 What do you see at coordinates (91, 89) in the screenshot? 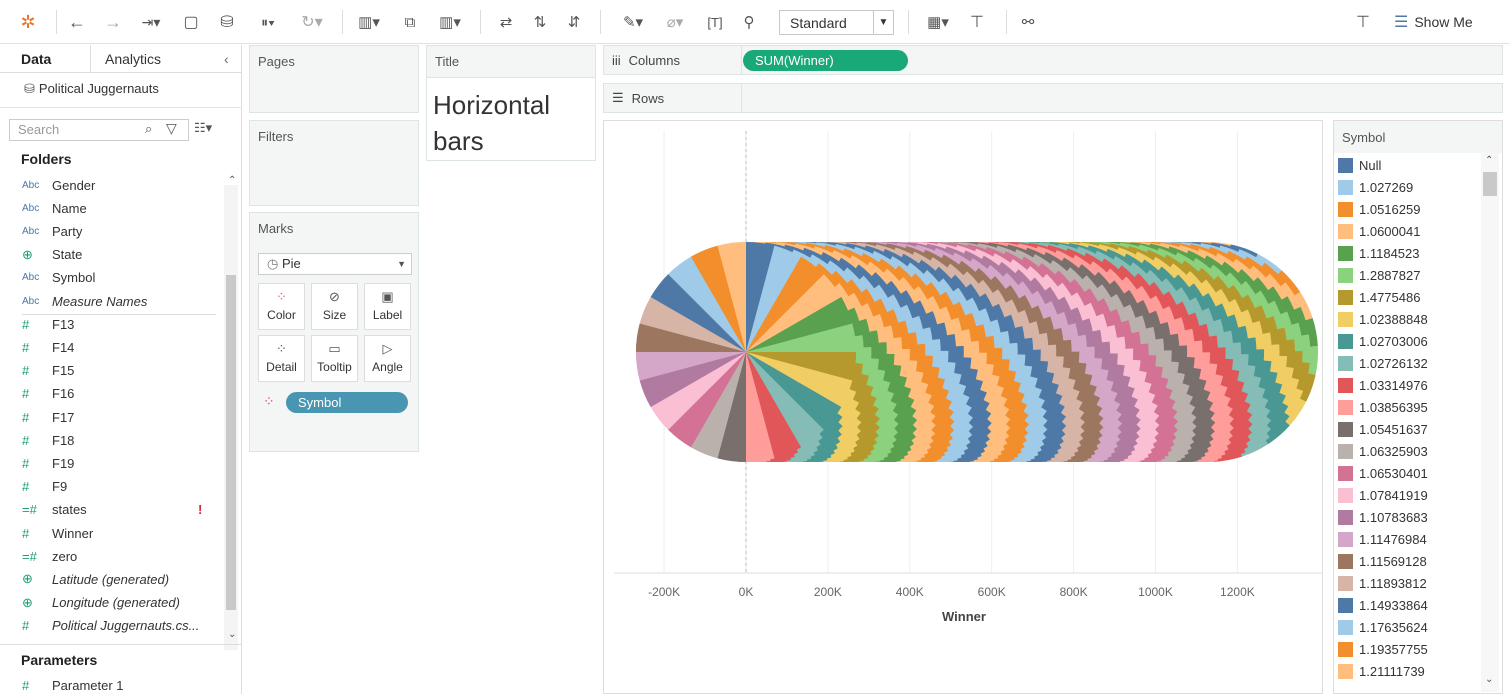
I see `data-source: ⛁ Political Juggernauts` at bounding box center [91, 89].